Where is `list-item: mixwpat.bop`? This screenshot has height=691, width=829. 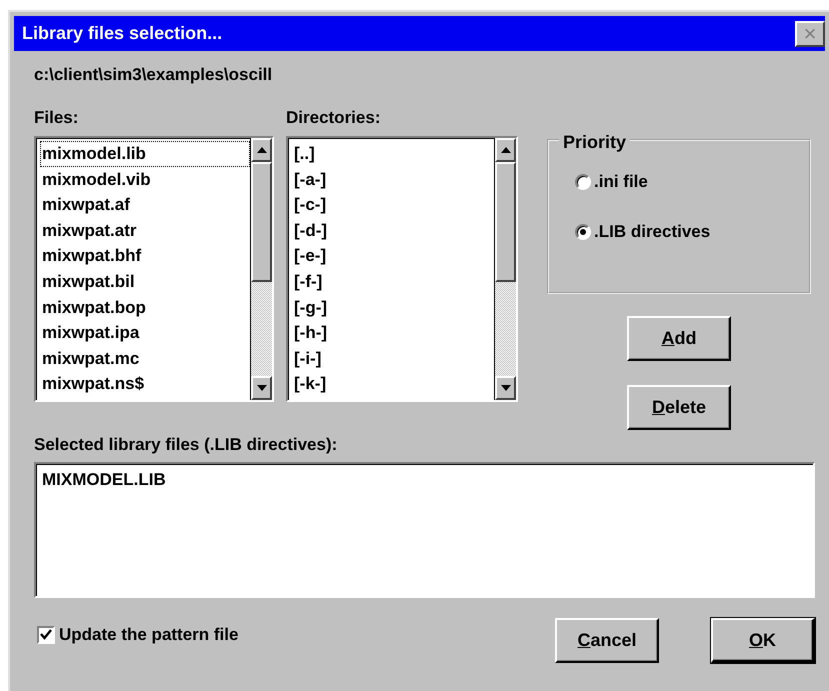 list-item: mixwpat.bop is located at coordinates (145, 307).